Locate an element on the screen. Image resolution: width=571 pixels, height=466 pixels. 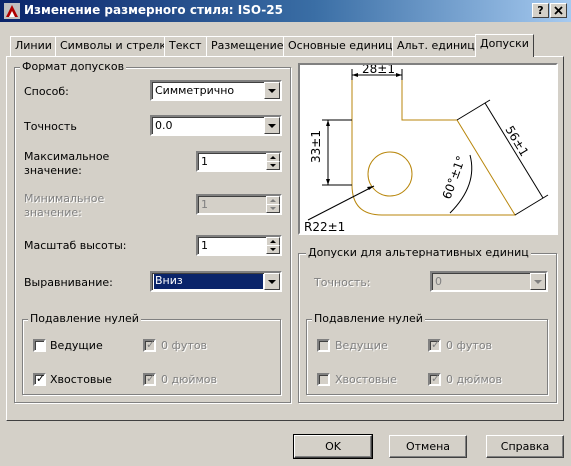
height-scale-label: Масштаб высоты: is located at coordinates (75, 245).